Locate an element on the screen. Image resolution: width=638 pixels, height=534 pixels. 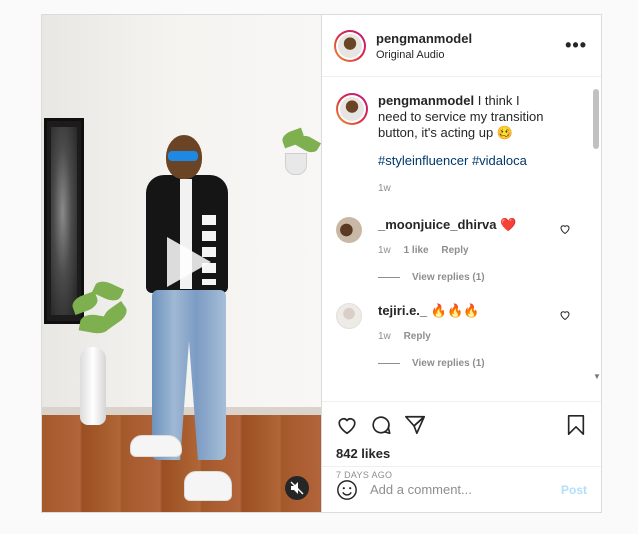
video-person is located at coordinates (186, 323).